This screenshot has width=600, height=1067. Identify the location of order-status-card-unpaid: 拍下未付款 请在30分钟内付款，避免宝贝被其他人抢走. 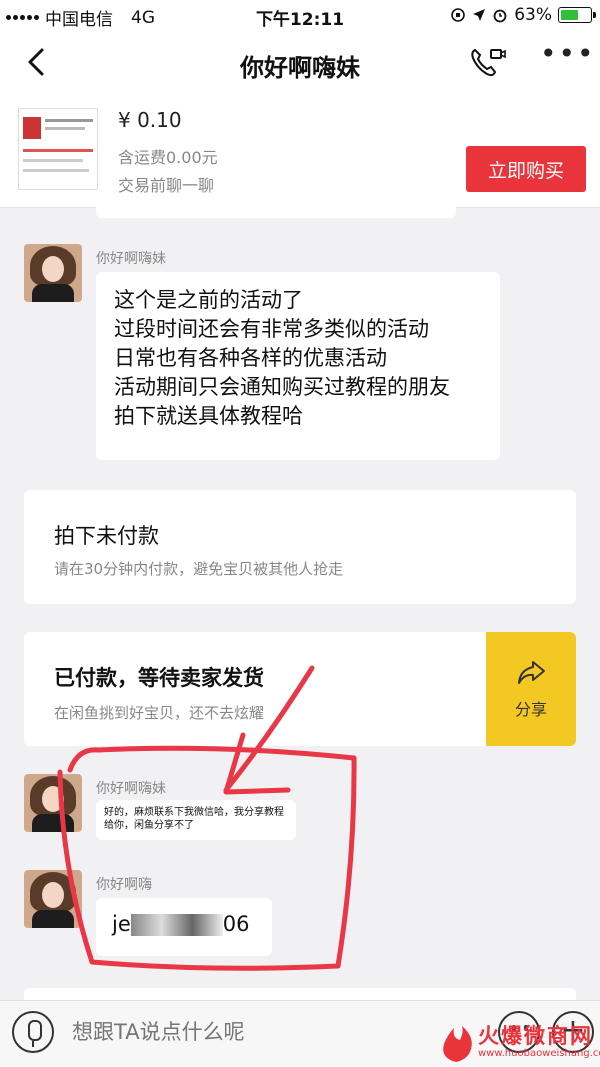
(300, 547).